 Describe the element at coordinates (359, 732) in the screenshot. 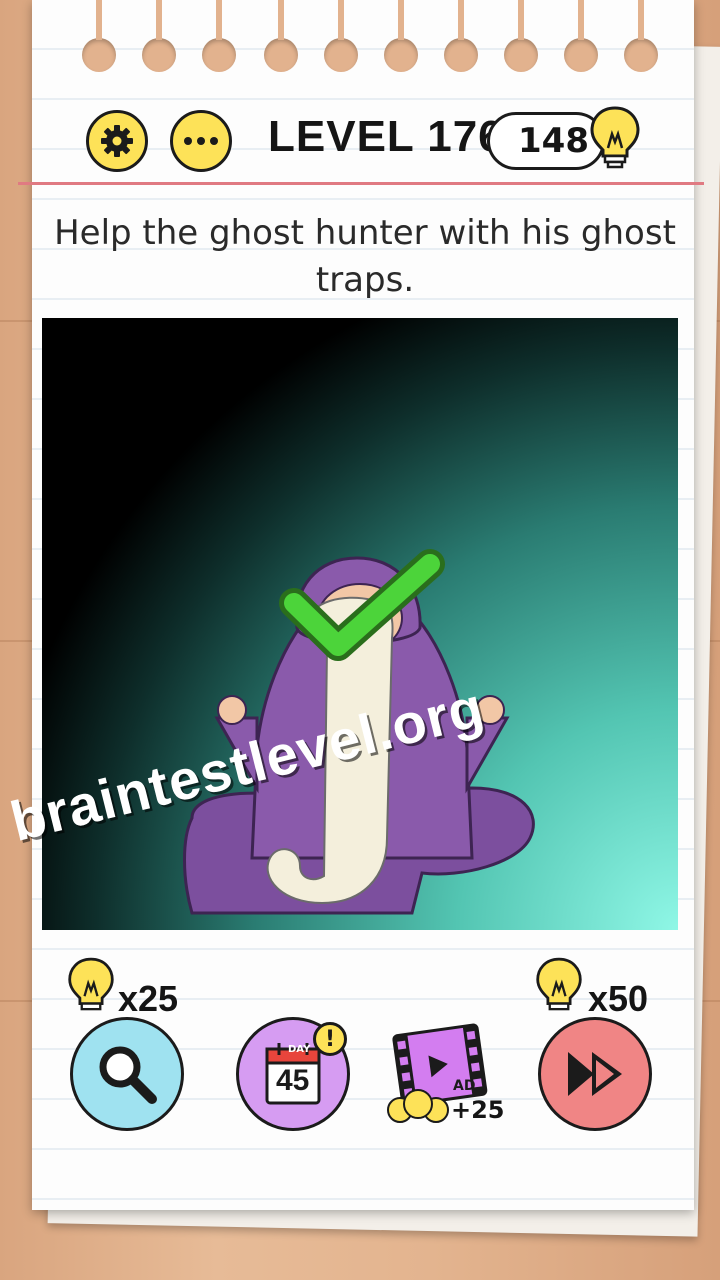

I see `ghost-hunter-illustration` at that location.